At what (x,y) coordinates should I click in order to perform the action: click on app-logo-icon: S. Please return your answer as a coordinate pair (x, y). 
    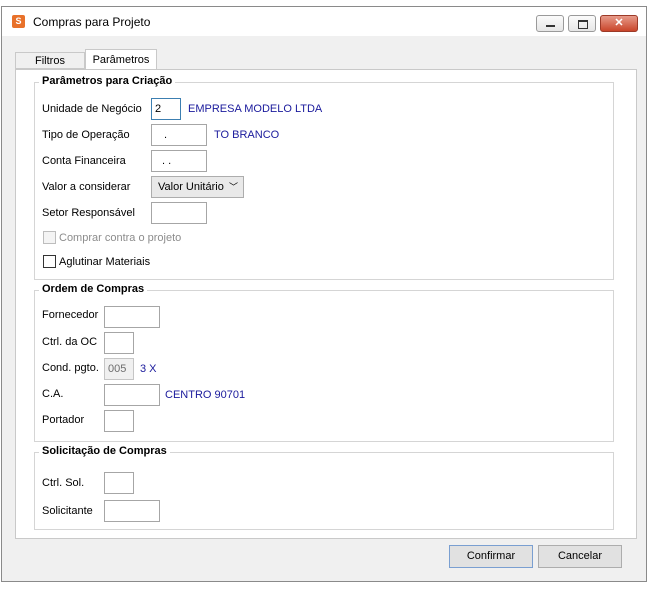
    Looking at the image, I should click on (18, 21).